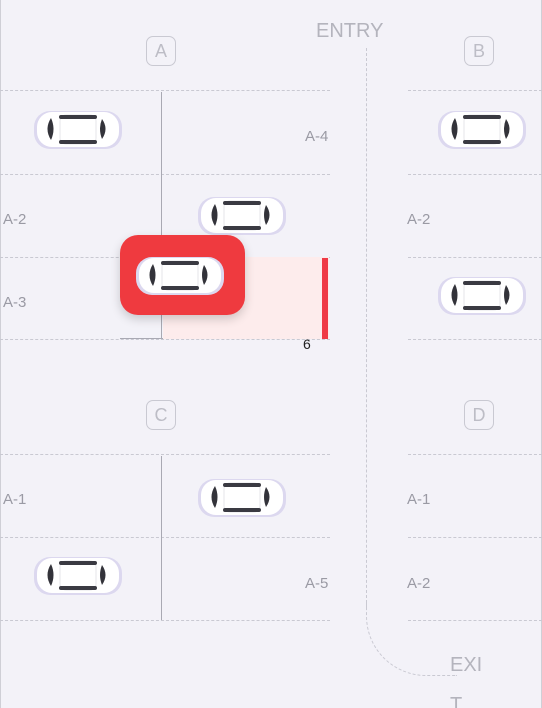 The width and height of the screenshot is (542, 708). Describe the element at coordinates (479, 51) in the screenshot. I see `zone-b-marker: B` at that location.